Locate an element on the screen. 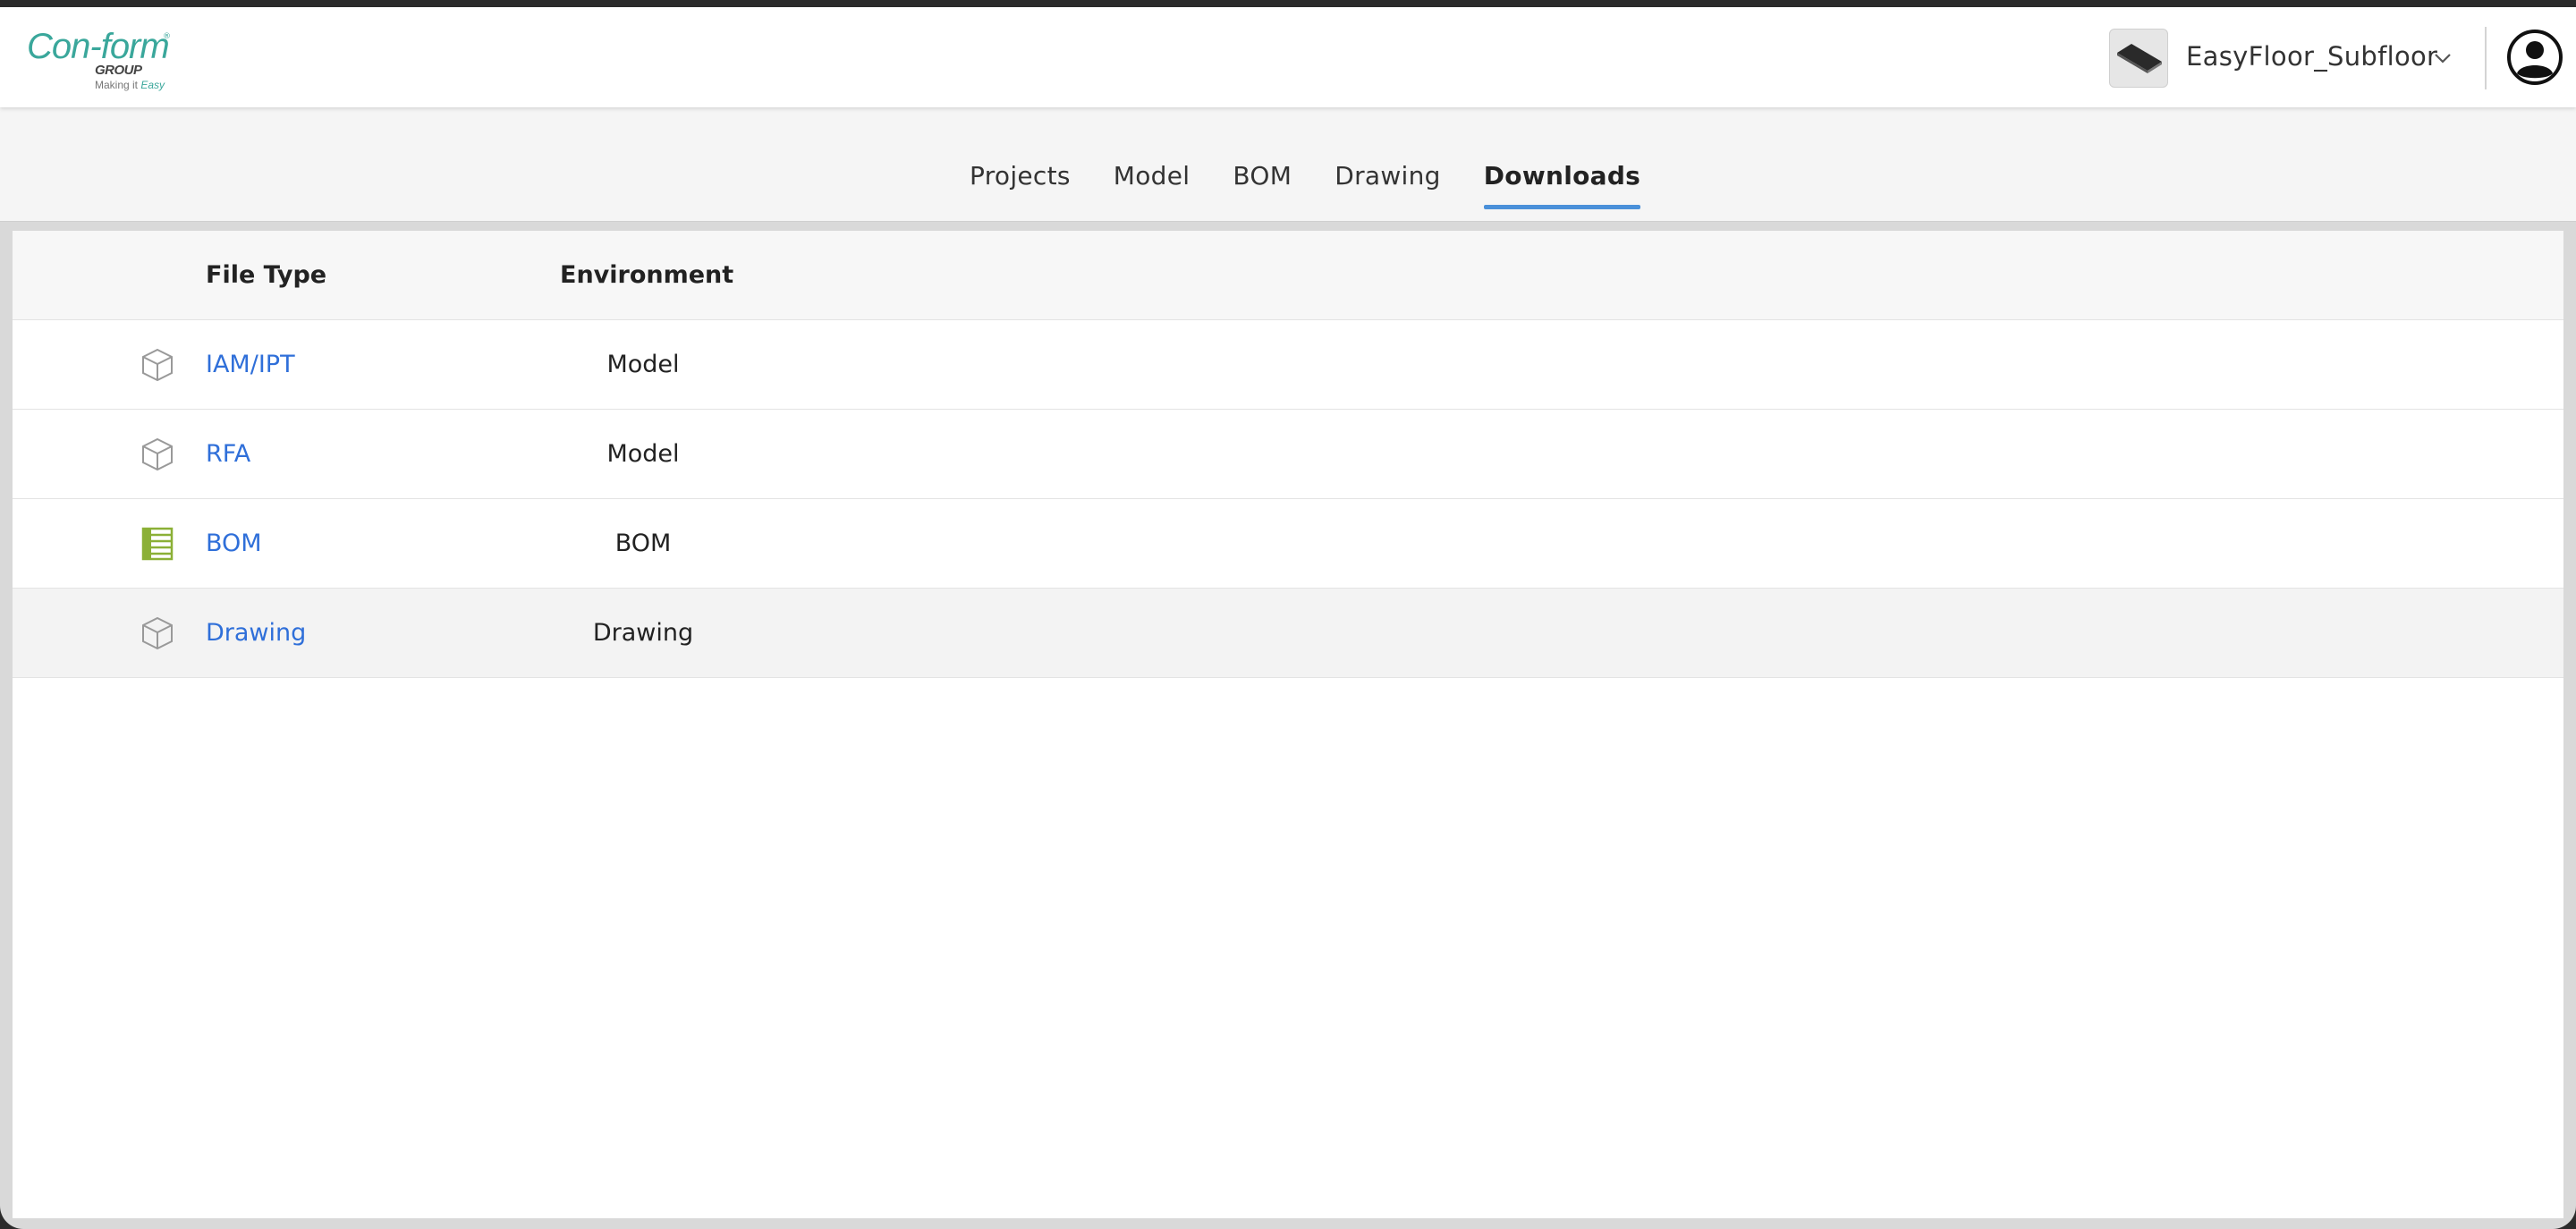 This screenshot has width=2576, height=1229. tab-list: Projects Model BOM Drawing Downloads is located at coordinates (1305, 188).